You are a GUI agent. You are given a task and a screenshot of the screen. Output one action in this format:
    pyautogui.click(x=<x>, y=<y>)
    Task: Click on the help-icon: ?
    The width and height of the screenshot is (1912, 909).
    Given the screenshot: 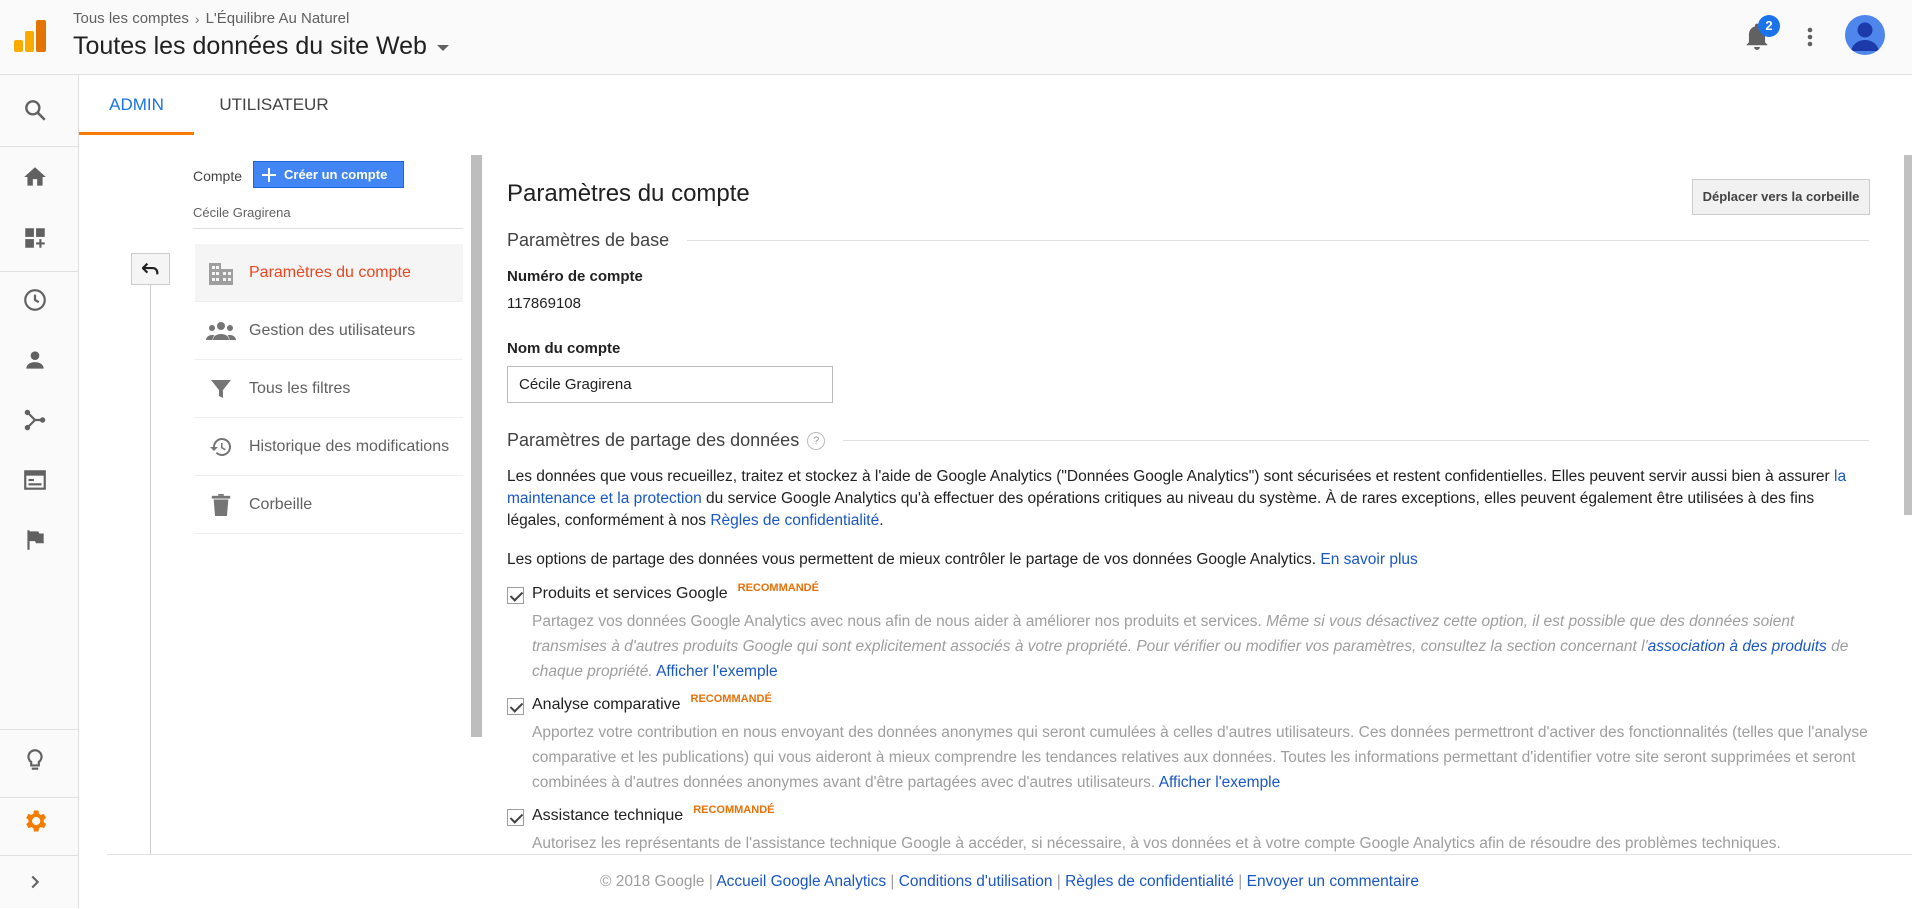 What is the action you would take?
    pyautogui.click(x=816, y=440)
    